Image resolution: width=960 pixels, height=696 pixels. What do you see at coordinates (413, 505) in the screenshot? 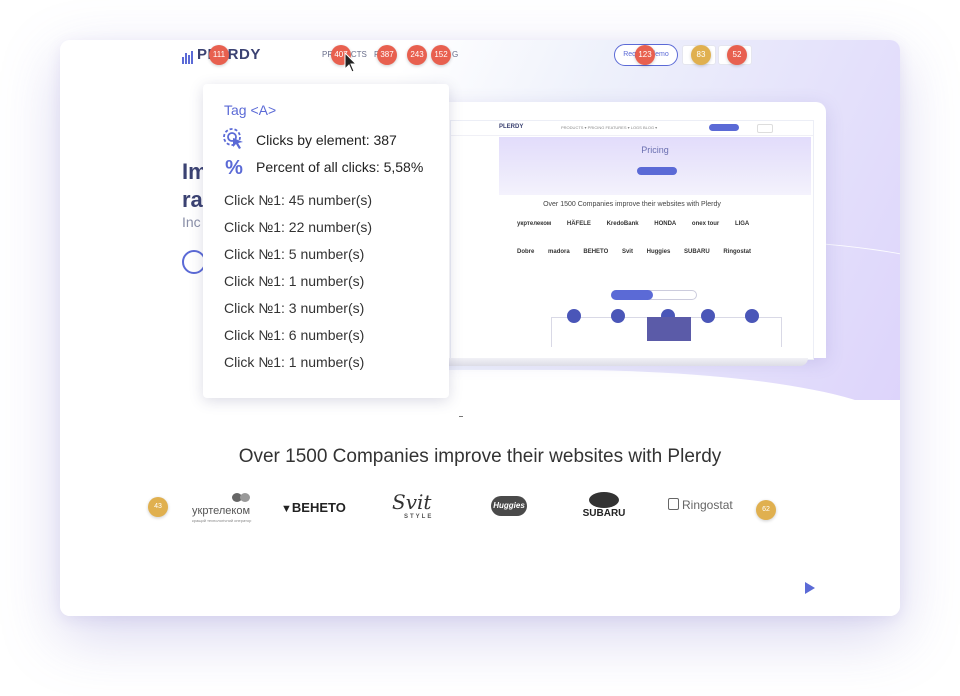
I see `svit-style-logo: Svit STYLE` at bounding box center [413, 505].